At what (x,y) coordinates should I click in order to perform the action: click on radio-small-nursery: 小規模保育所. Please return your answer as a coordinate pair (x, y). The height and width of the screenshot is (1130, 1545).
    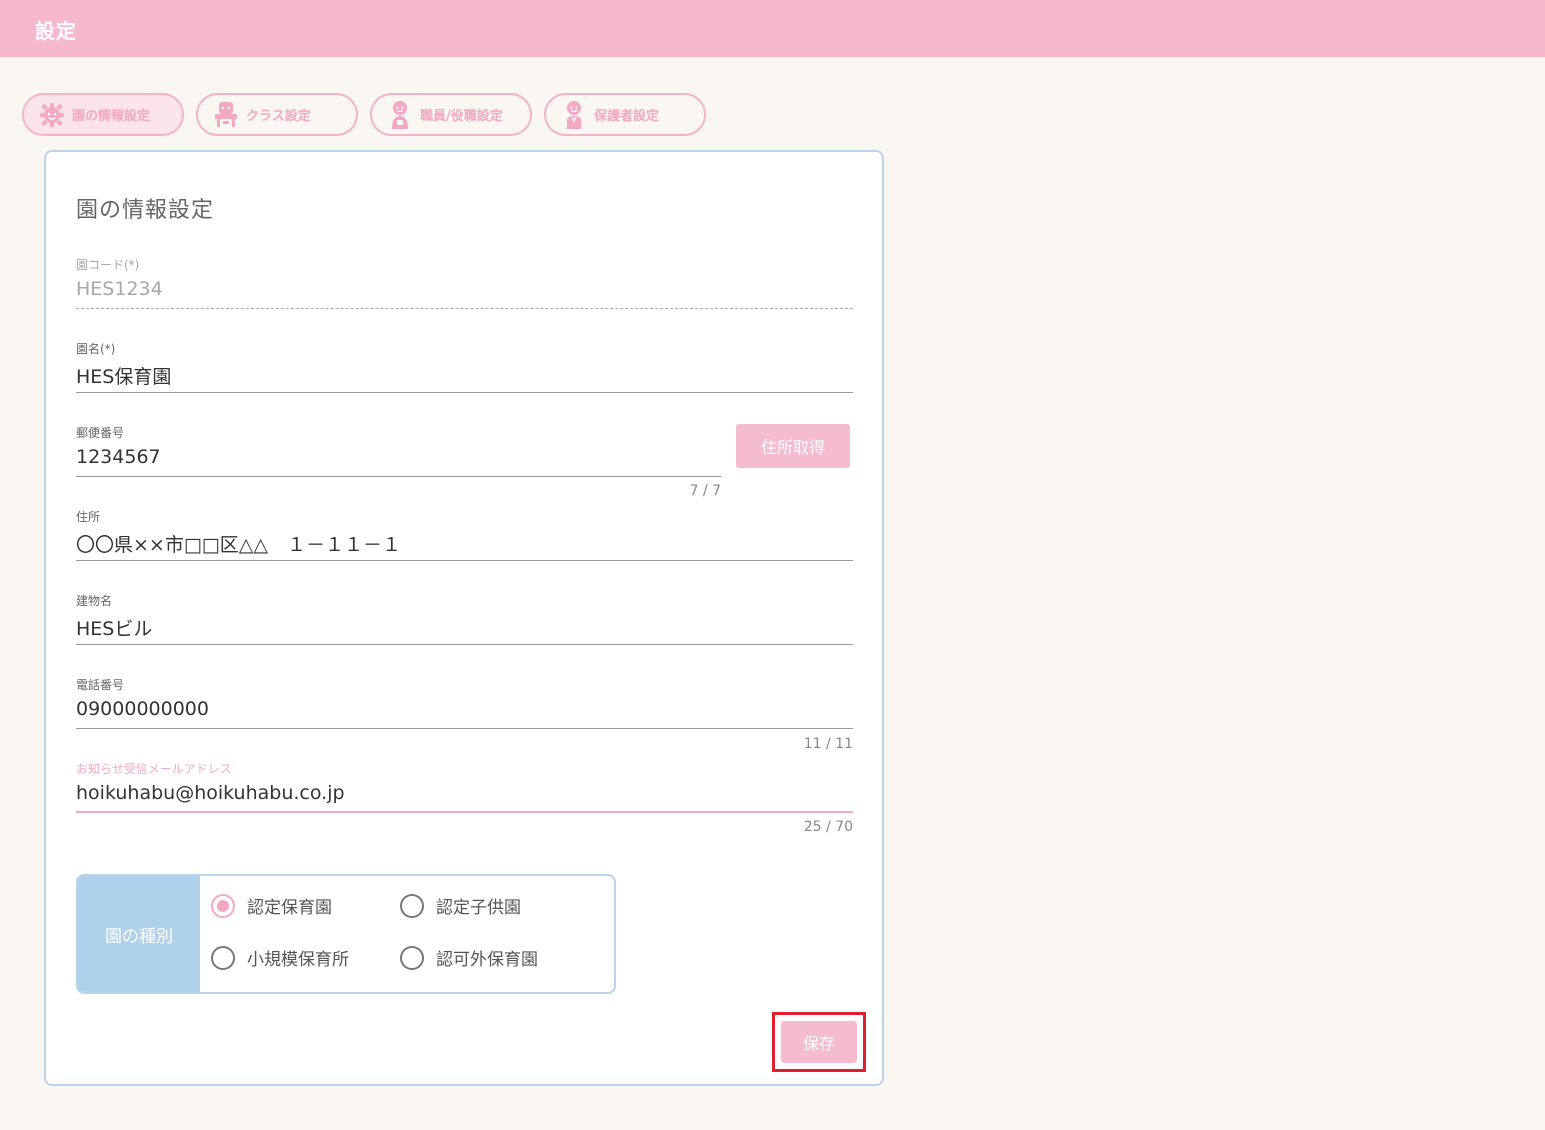
    Looking at the image, I should click on (280, 957).